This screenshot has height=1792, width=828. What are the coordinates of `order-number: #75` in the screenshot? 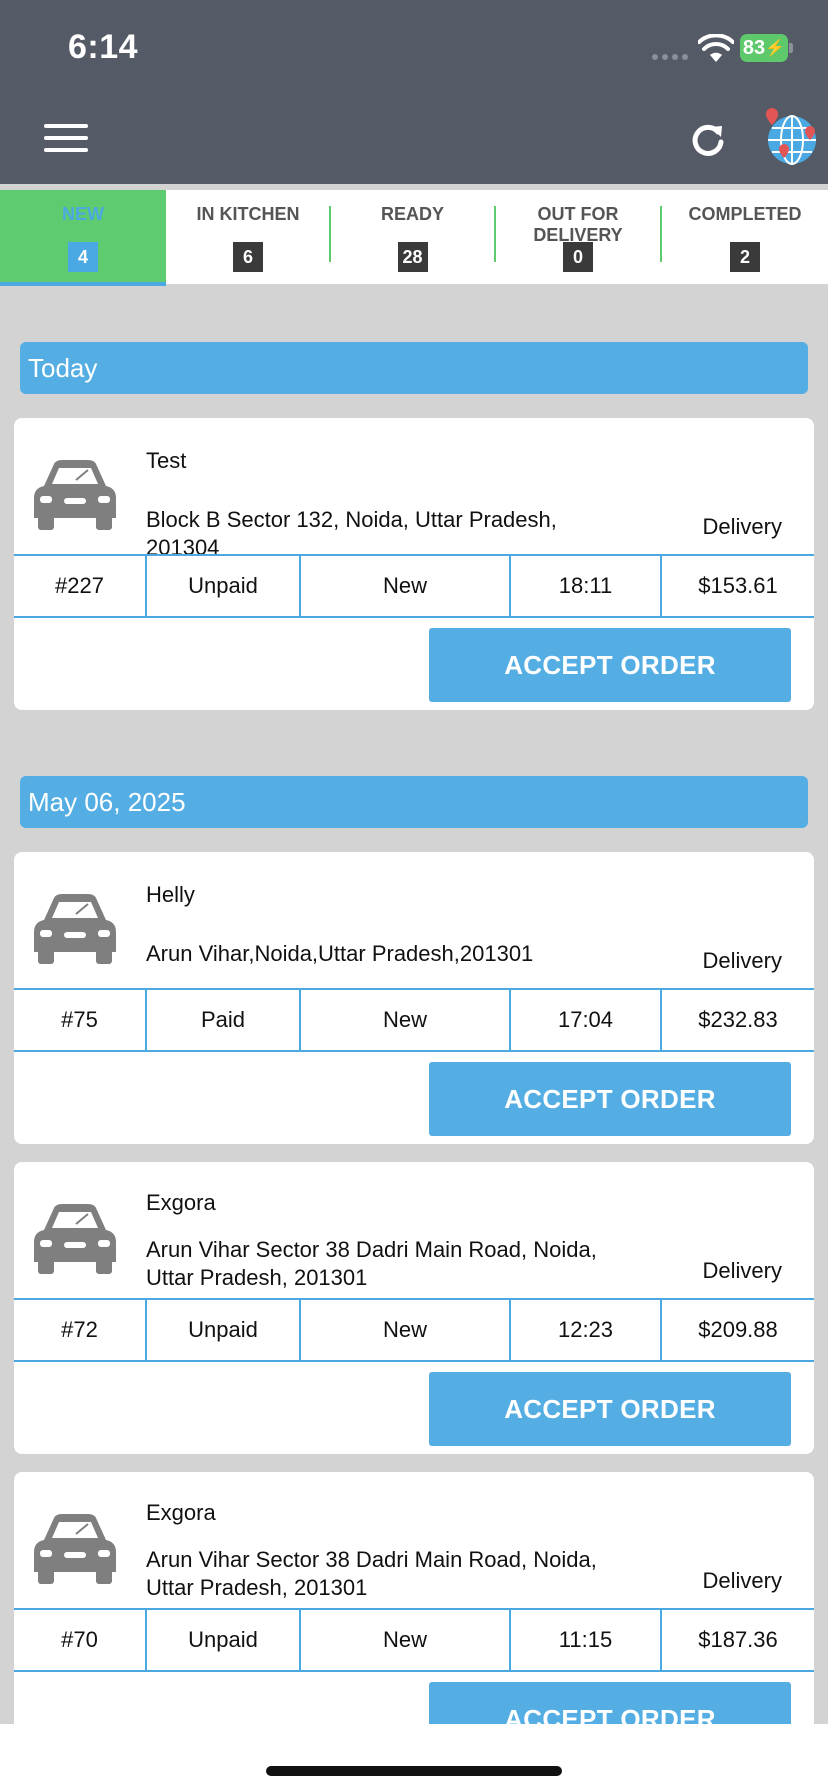 It's located at (80, 1020).